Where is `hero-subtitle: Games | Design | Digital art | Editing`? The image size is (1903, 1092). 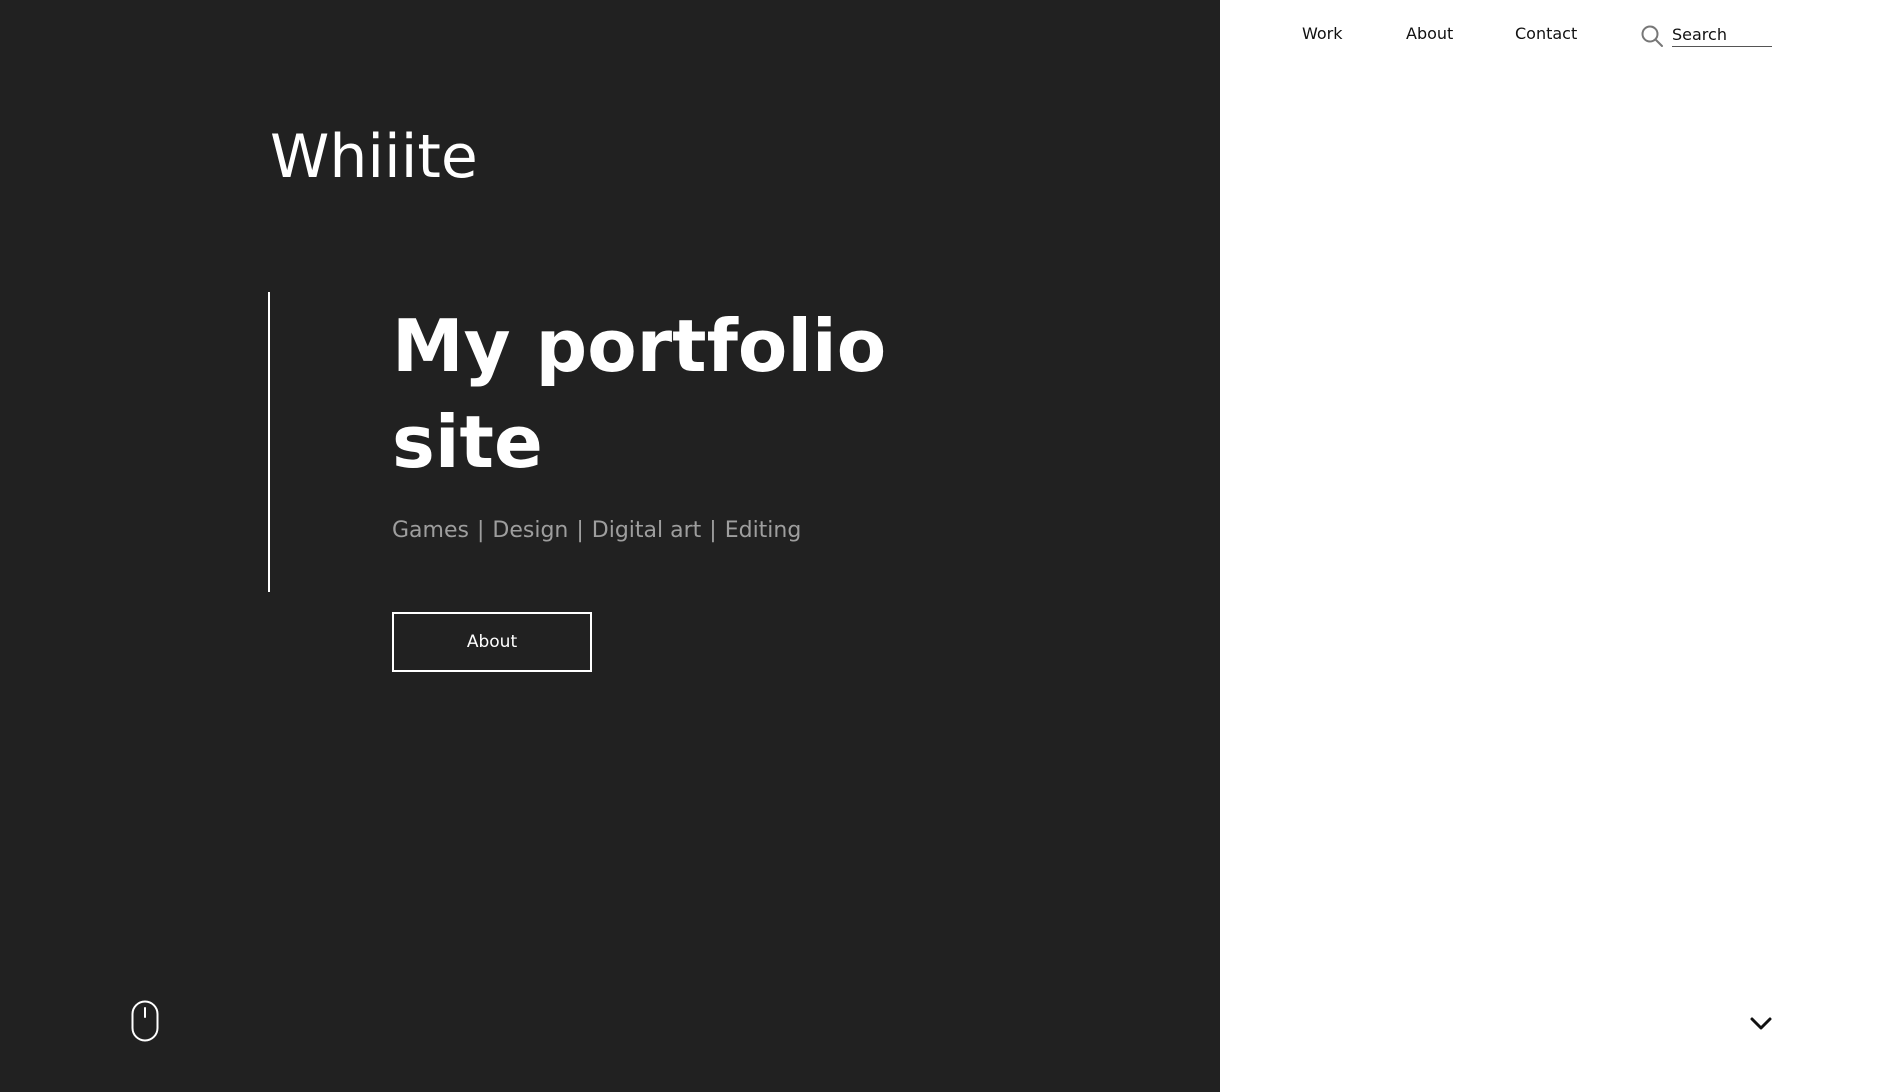
hero-subtitle: Games | Design | Digital art | Editing is located at coordinates (596, 530).